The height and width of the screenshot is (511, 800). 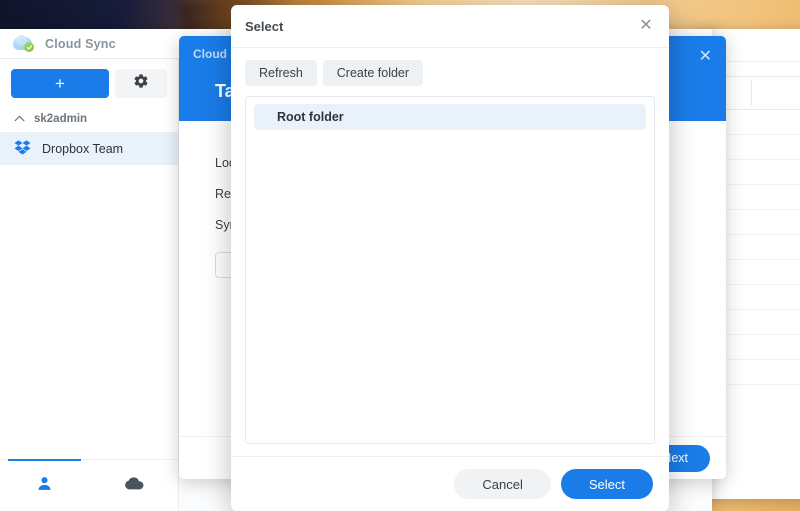 I want to click on cloud-icon, so click(x=134, y=486).